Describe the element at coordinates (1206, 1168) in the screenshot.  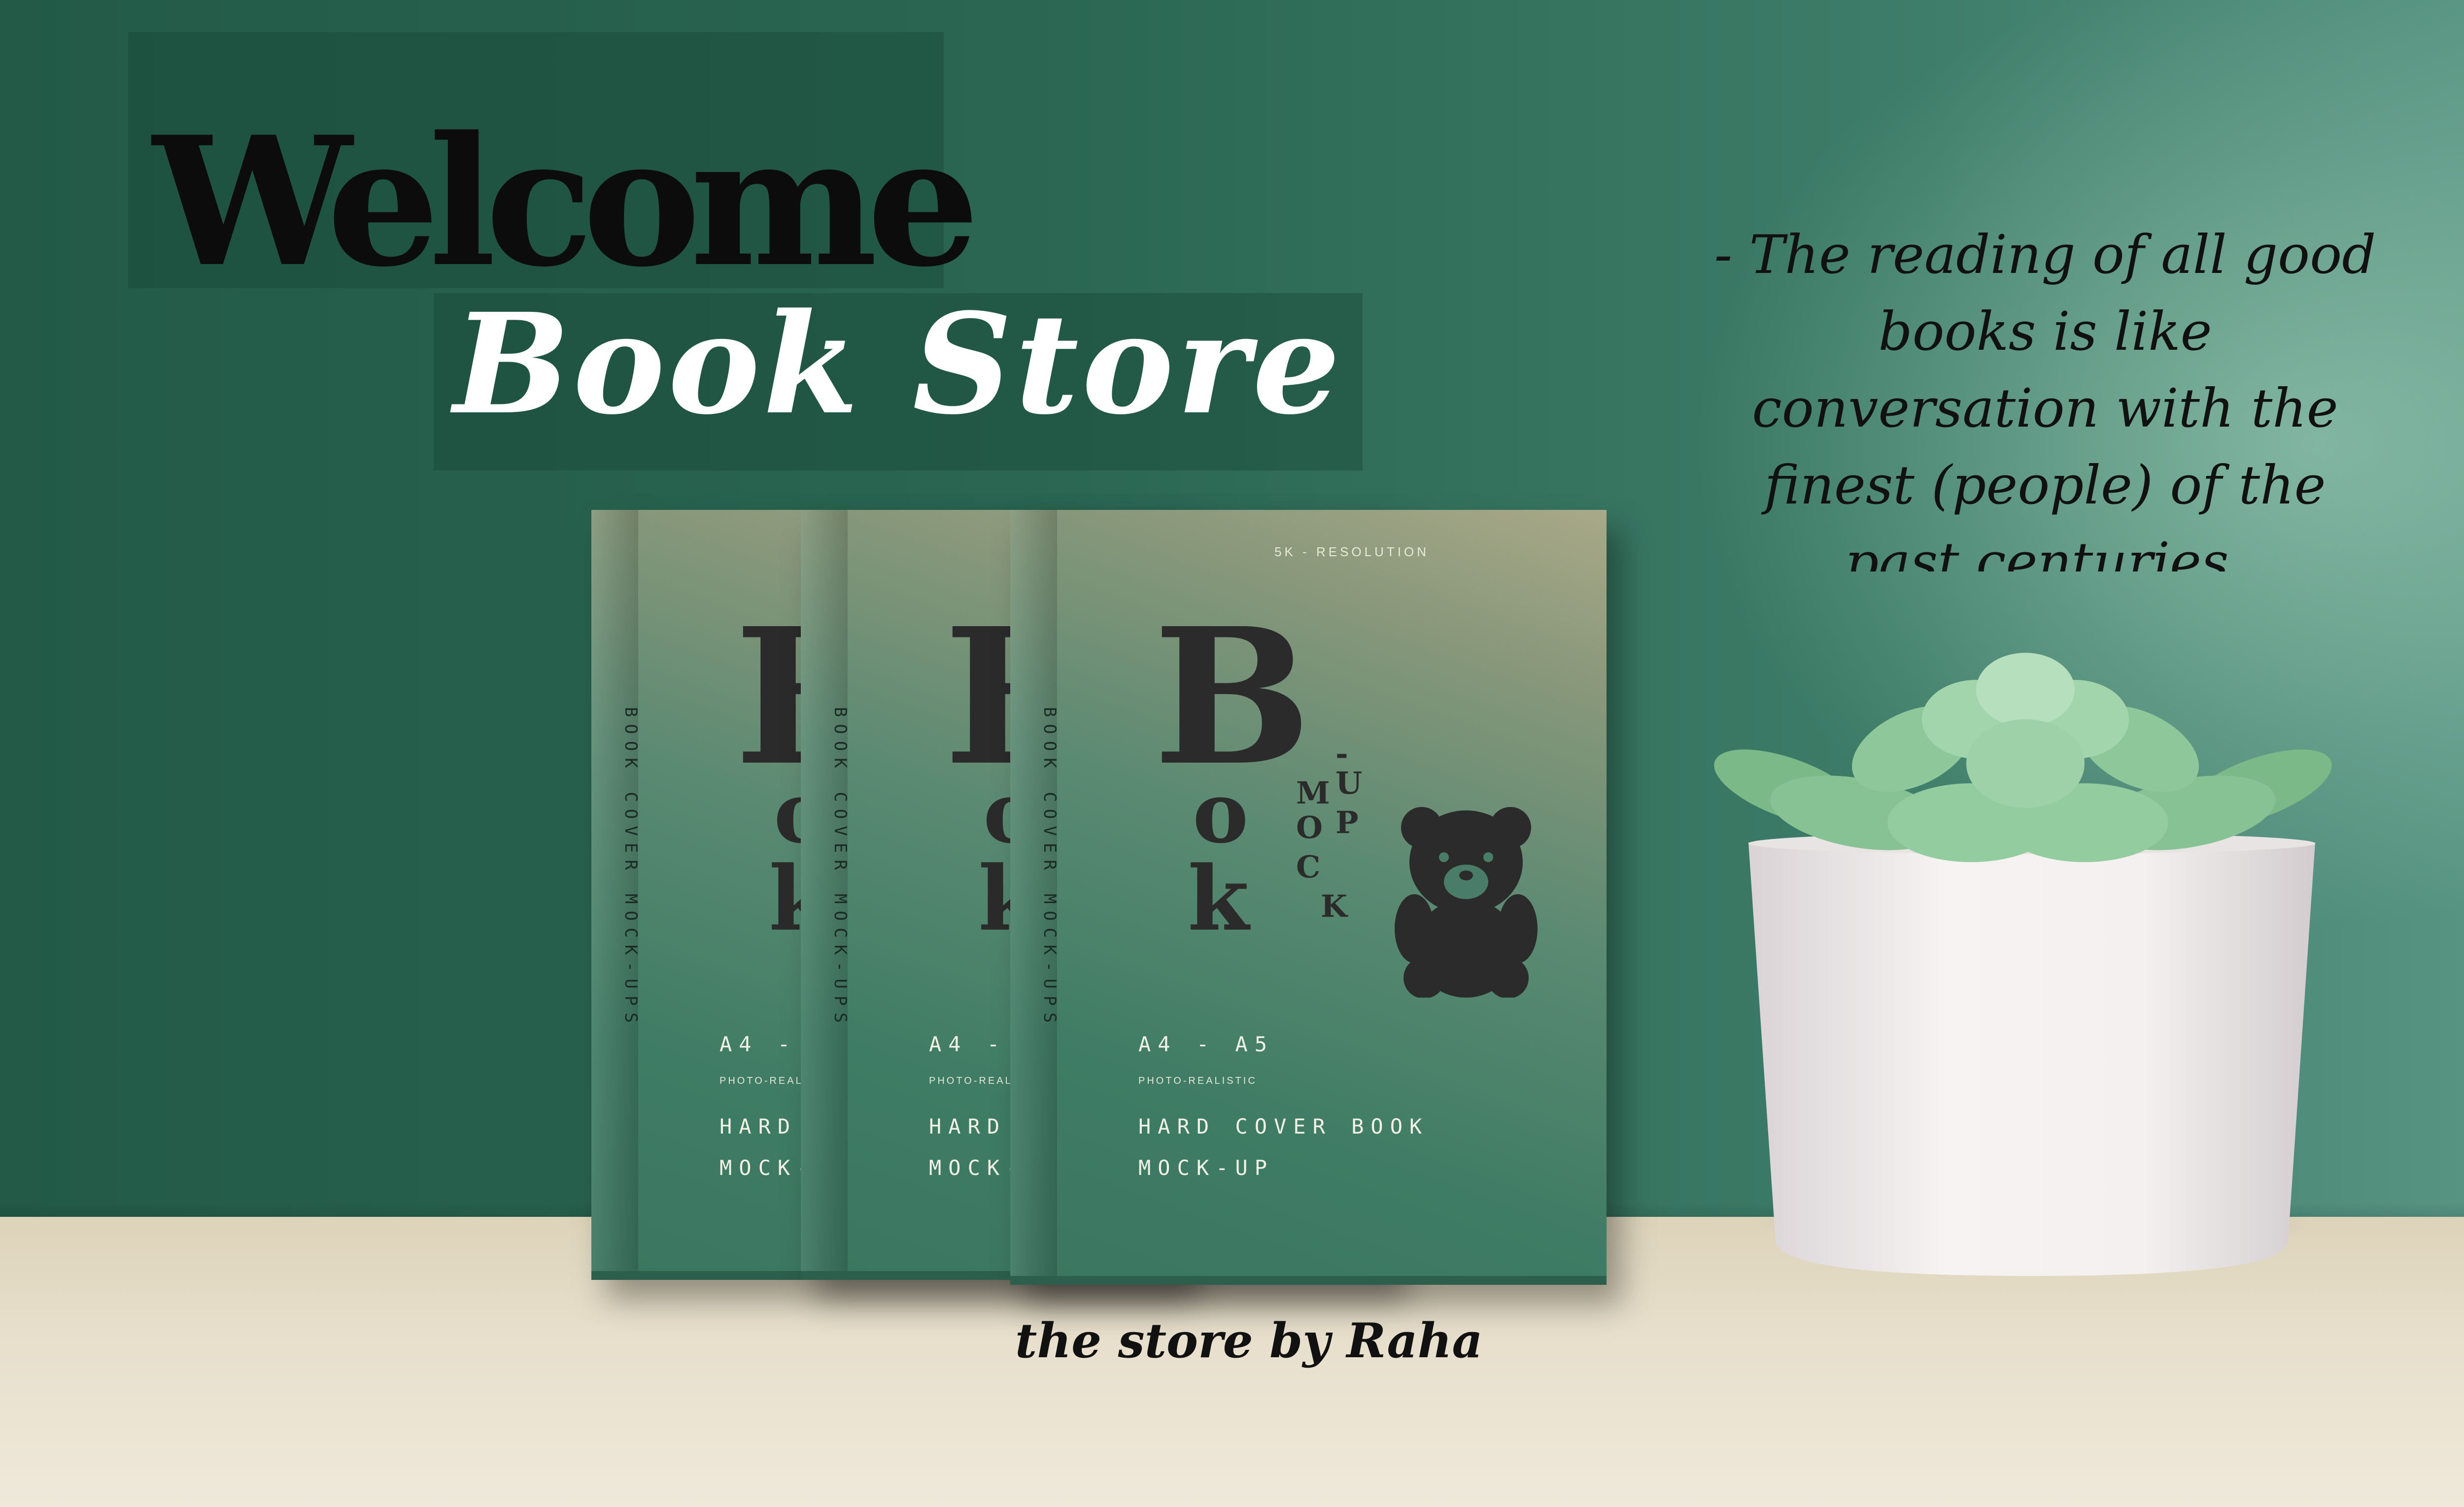
I see `book-title-line2: MOCK-UP` at that location.